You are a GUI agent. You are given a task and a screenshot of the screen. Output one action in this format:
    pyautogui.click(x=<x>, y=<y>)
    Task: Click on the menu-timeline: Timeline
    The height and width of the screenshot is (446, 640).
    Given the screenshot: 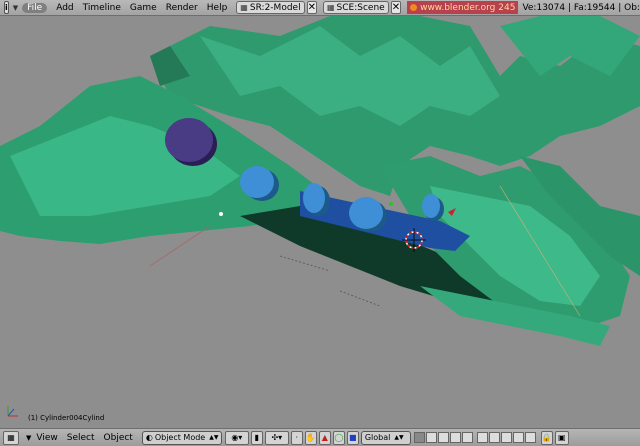 What is the action you would take?
    pyautogui.click(x=102, y=8)
    